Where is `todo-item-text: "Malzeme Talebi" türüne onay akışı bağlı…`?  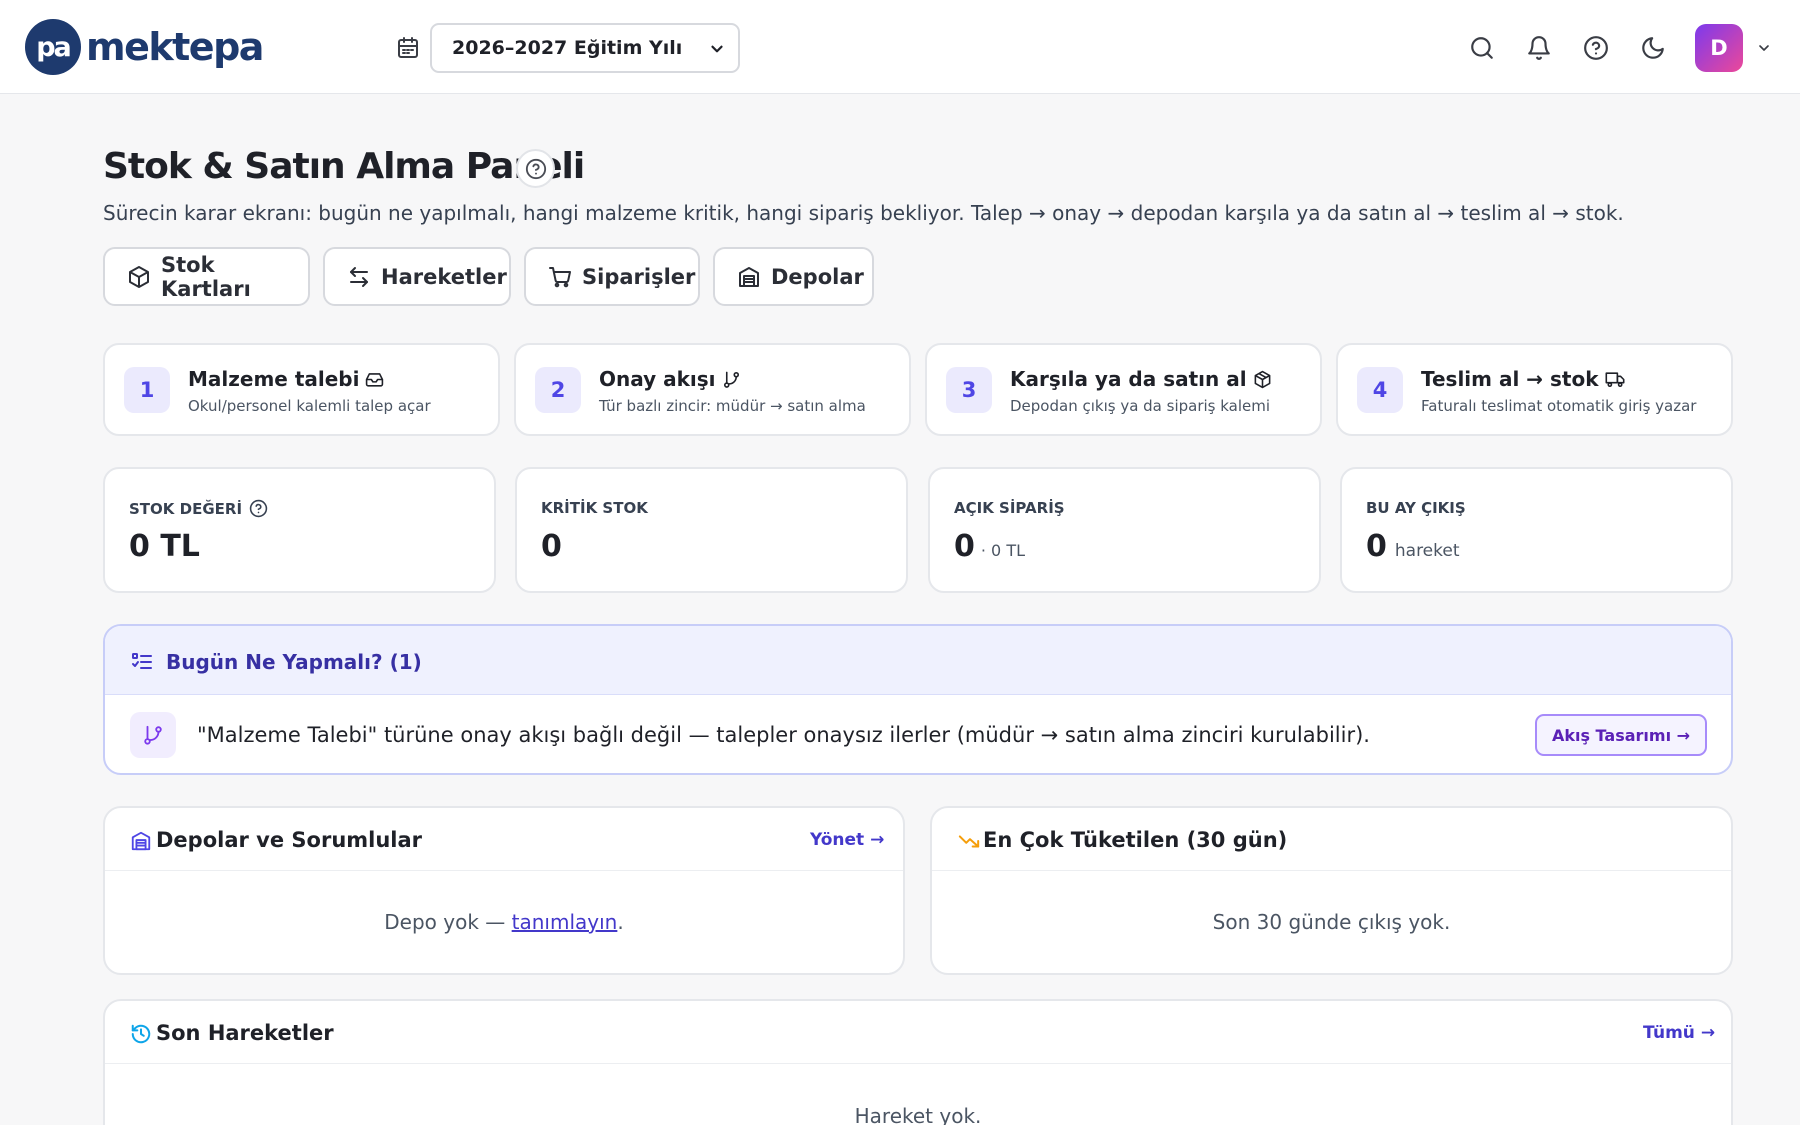
todo-item-text: "Malzeme Talebi" türüne onay akışı bağlı… is located at coordinates (783, 735).